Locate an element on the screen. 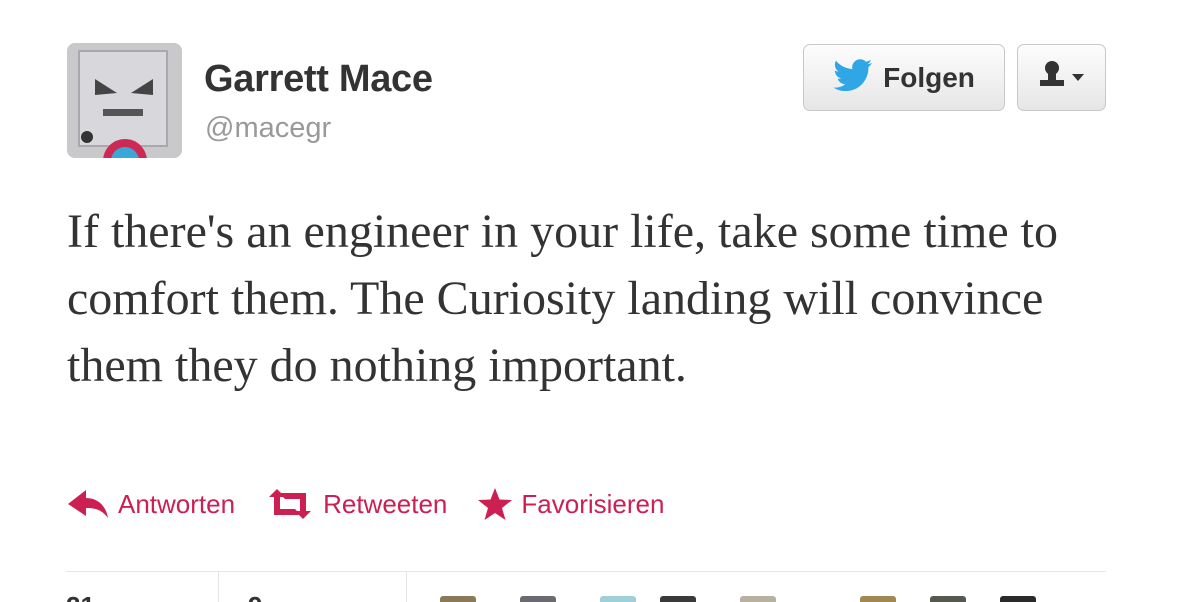 The height and width of the screenshot is (602, 1200). follow-label: Folgen is located at coordinates (929, 77).